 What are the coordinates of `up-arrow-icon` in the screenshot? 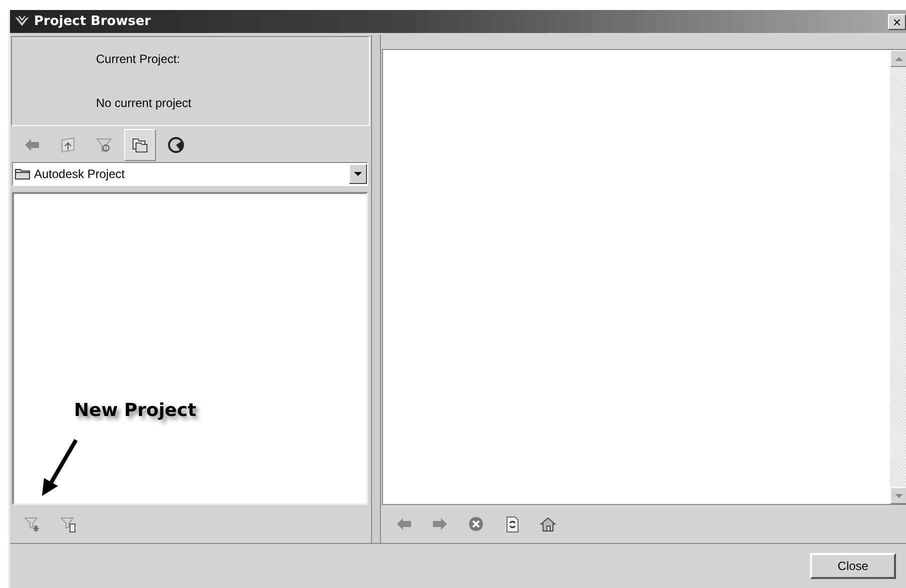 It's located at (898, 58).